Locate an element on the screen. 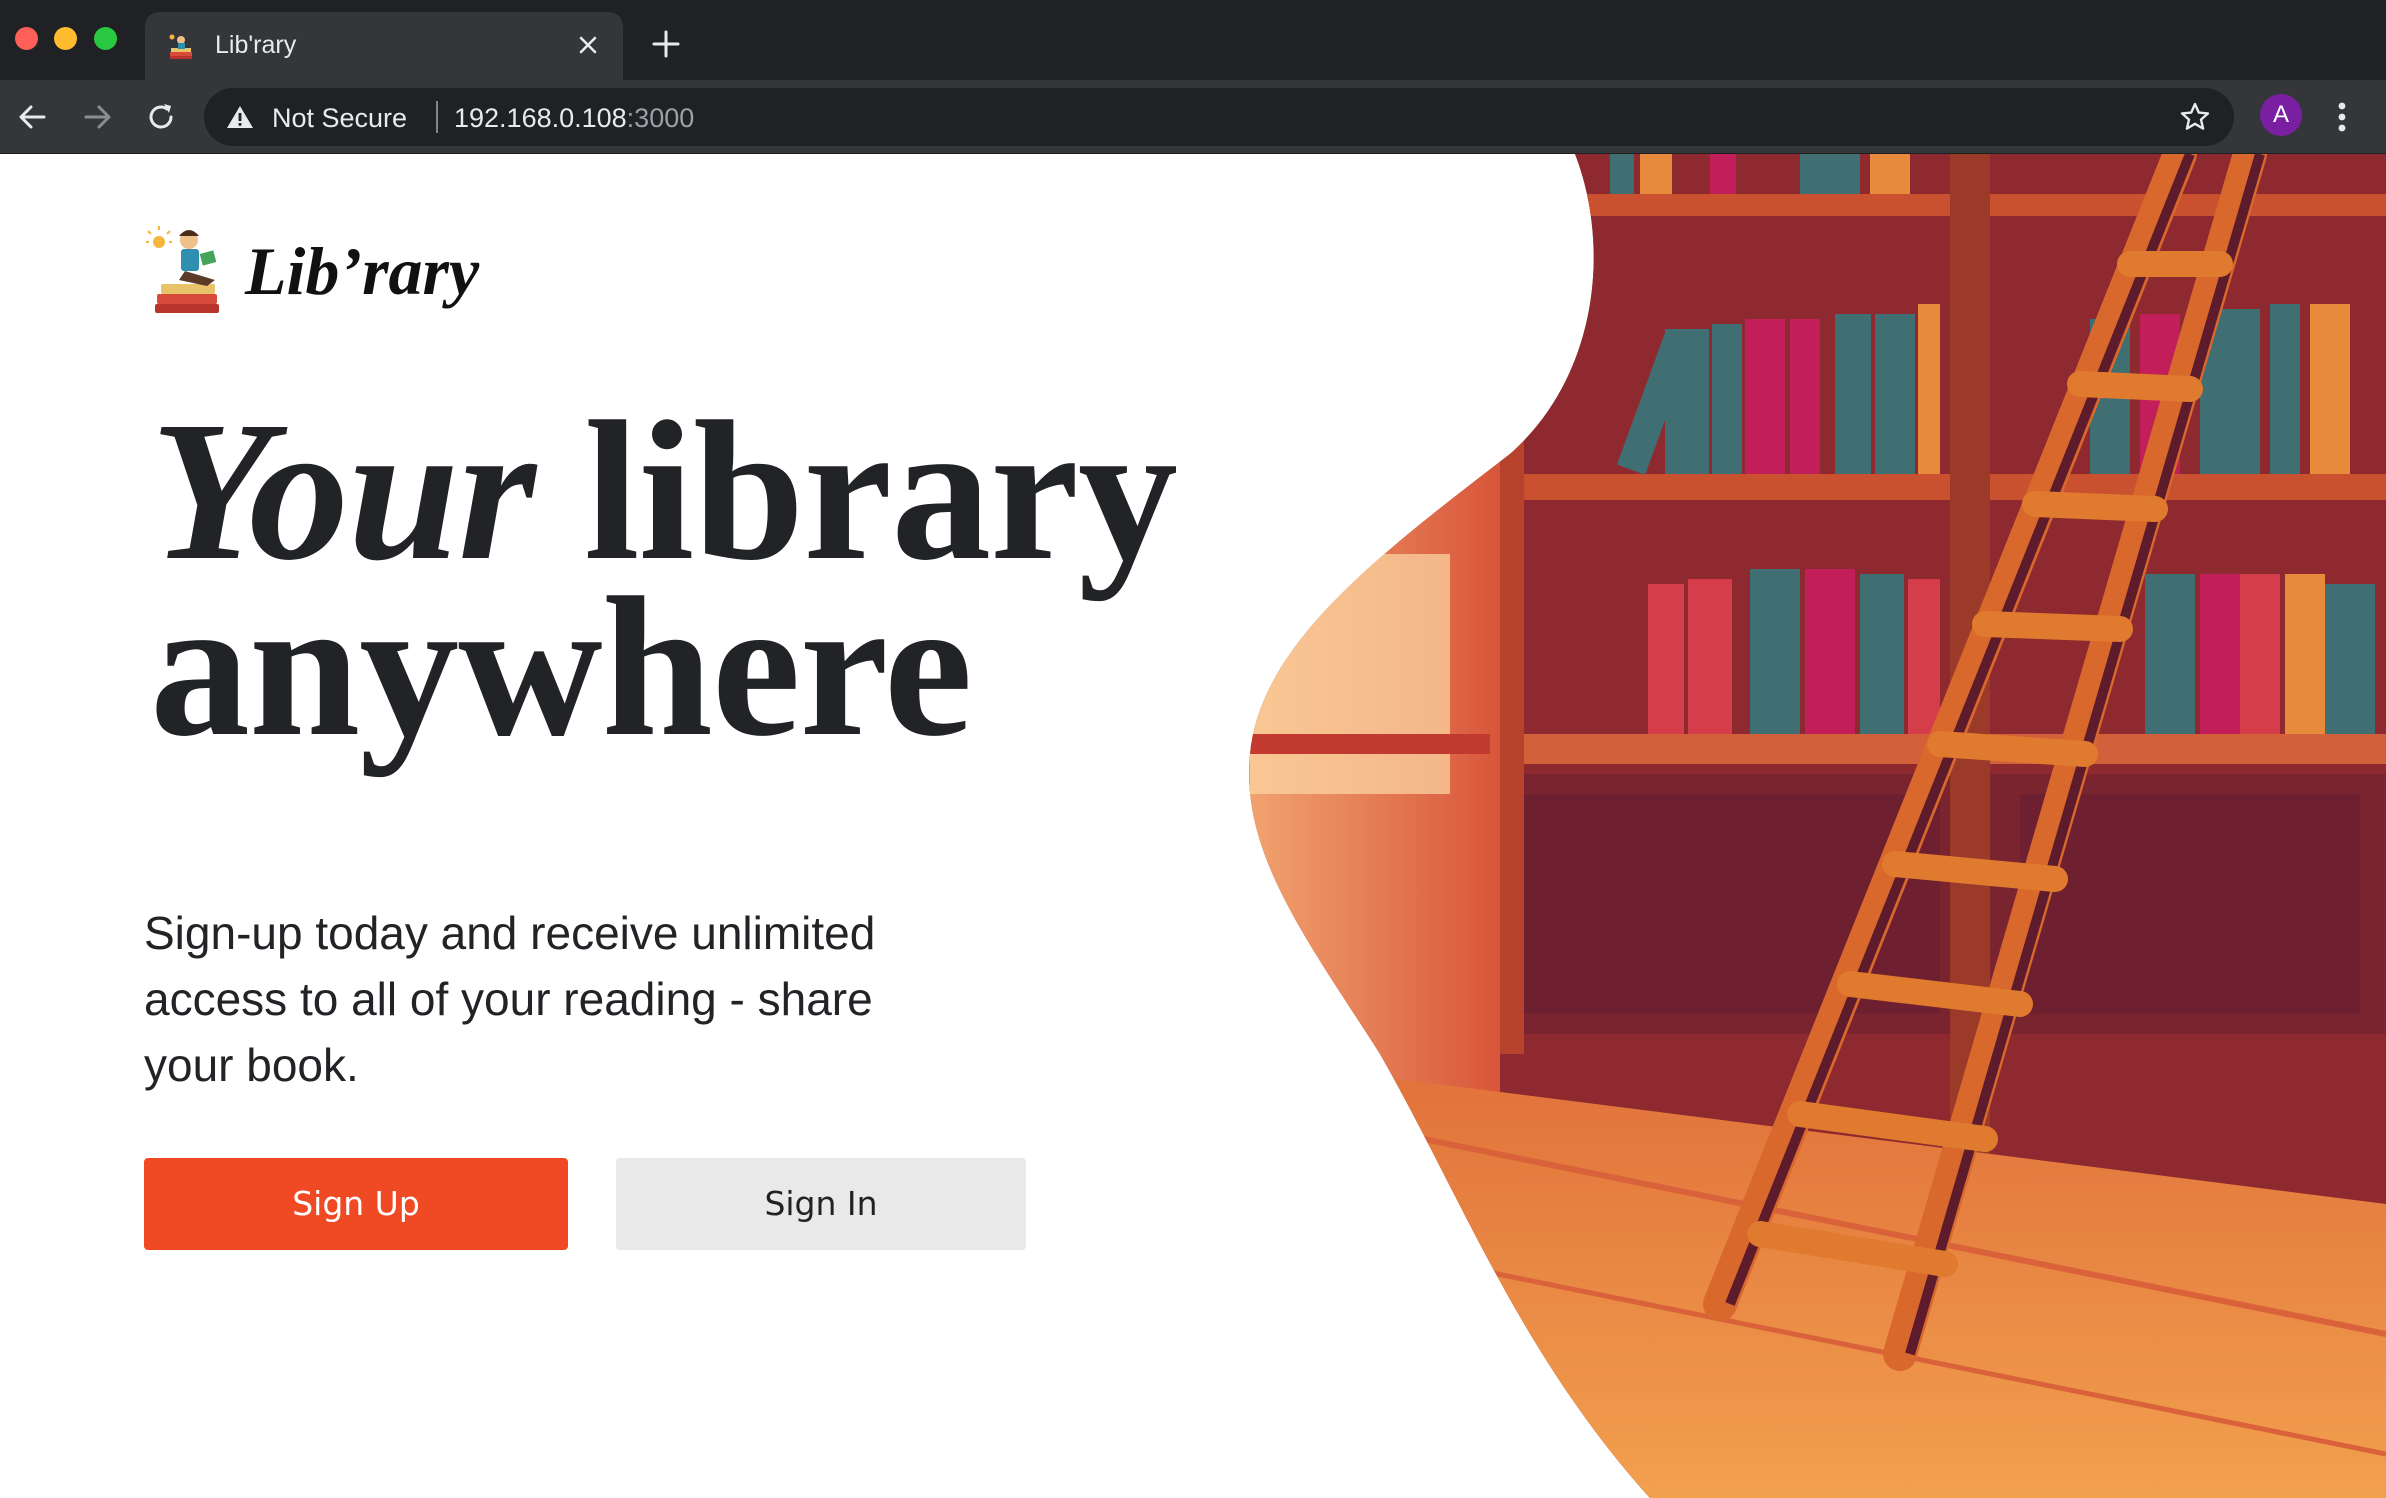 The height and width of the screenshot is (1498, 2386). reload-icon is located at coordinates (161, 117).